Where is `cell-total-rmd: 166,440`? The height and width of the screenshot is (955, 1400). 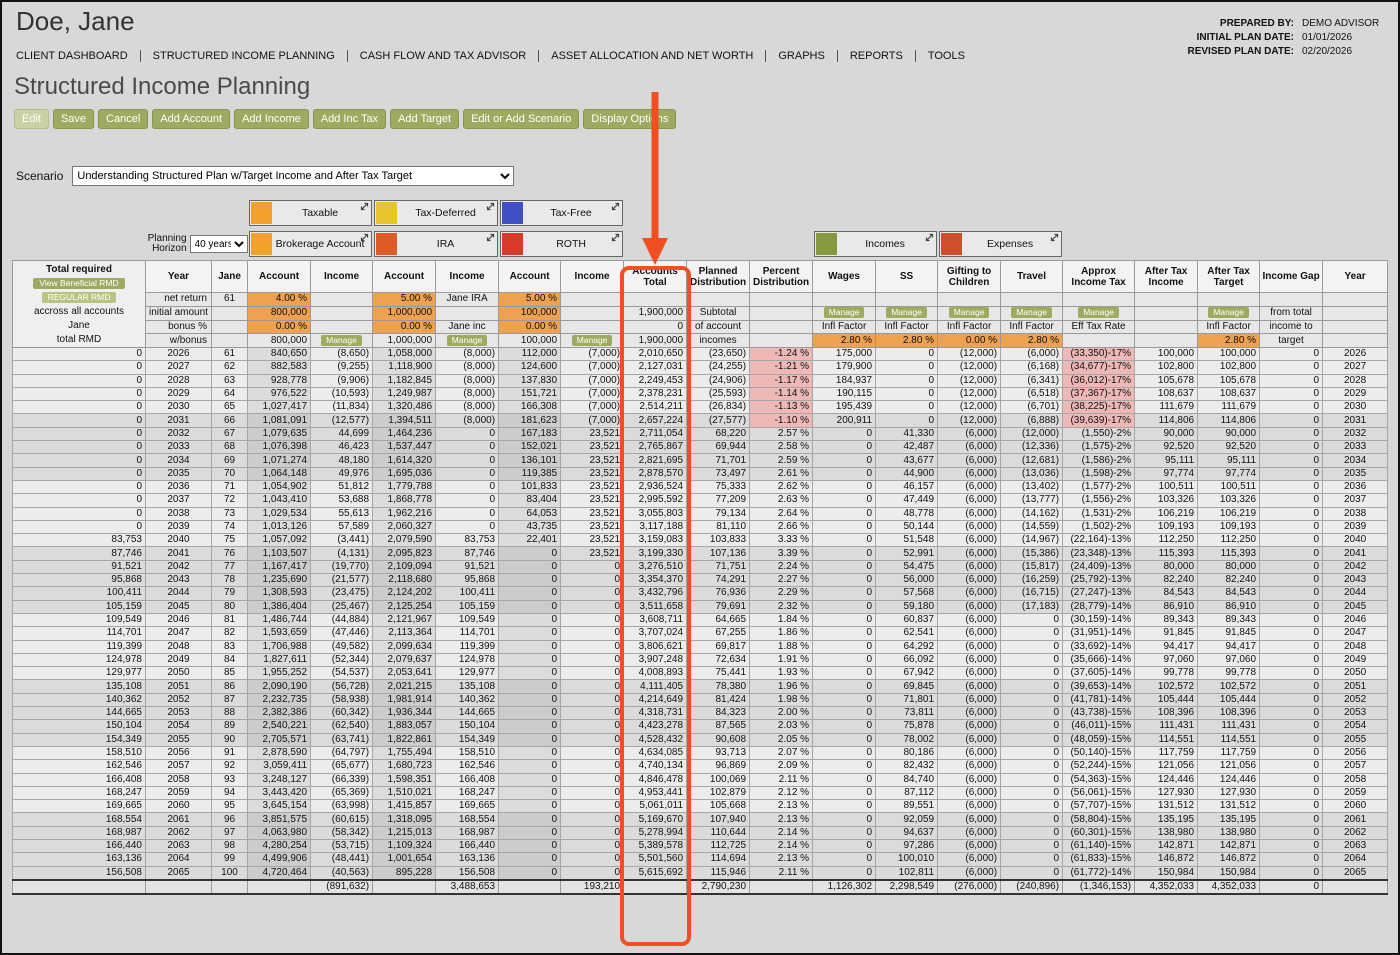
cell-total-rmd: 166,440 is located at coordinates (79, 846).